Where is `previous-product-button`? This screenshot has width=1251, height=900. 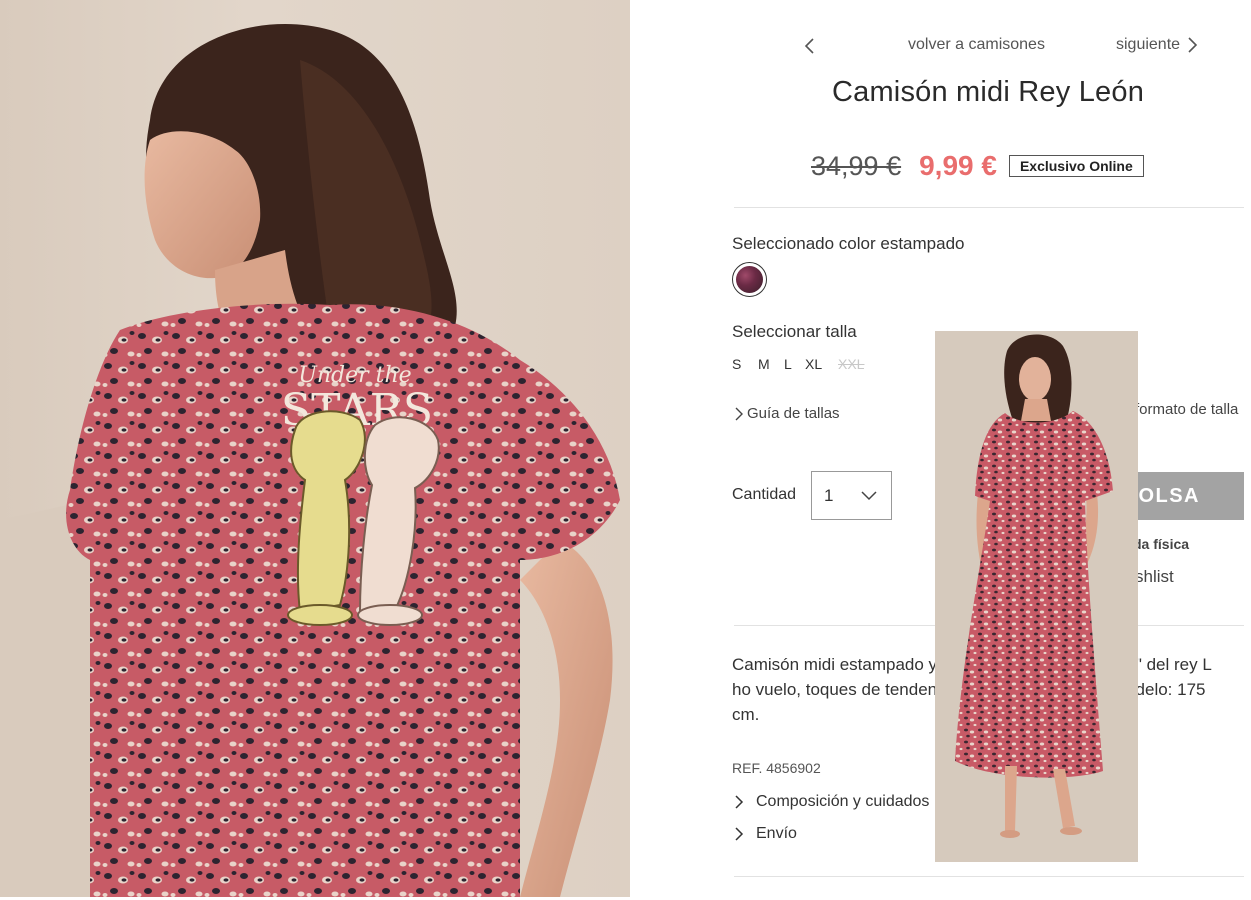 previous-product-button is located at coordinates (810, 46).